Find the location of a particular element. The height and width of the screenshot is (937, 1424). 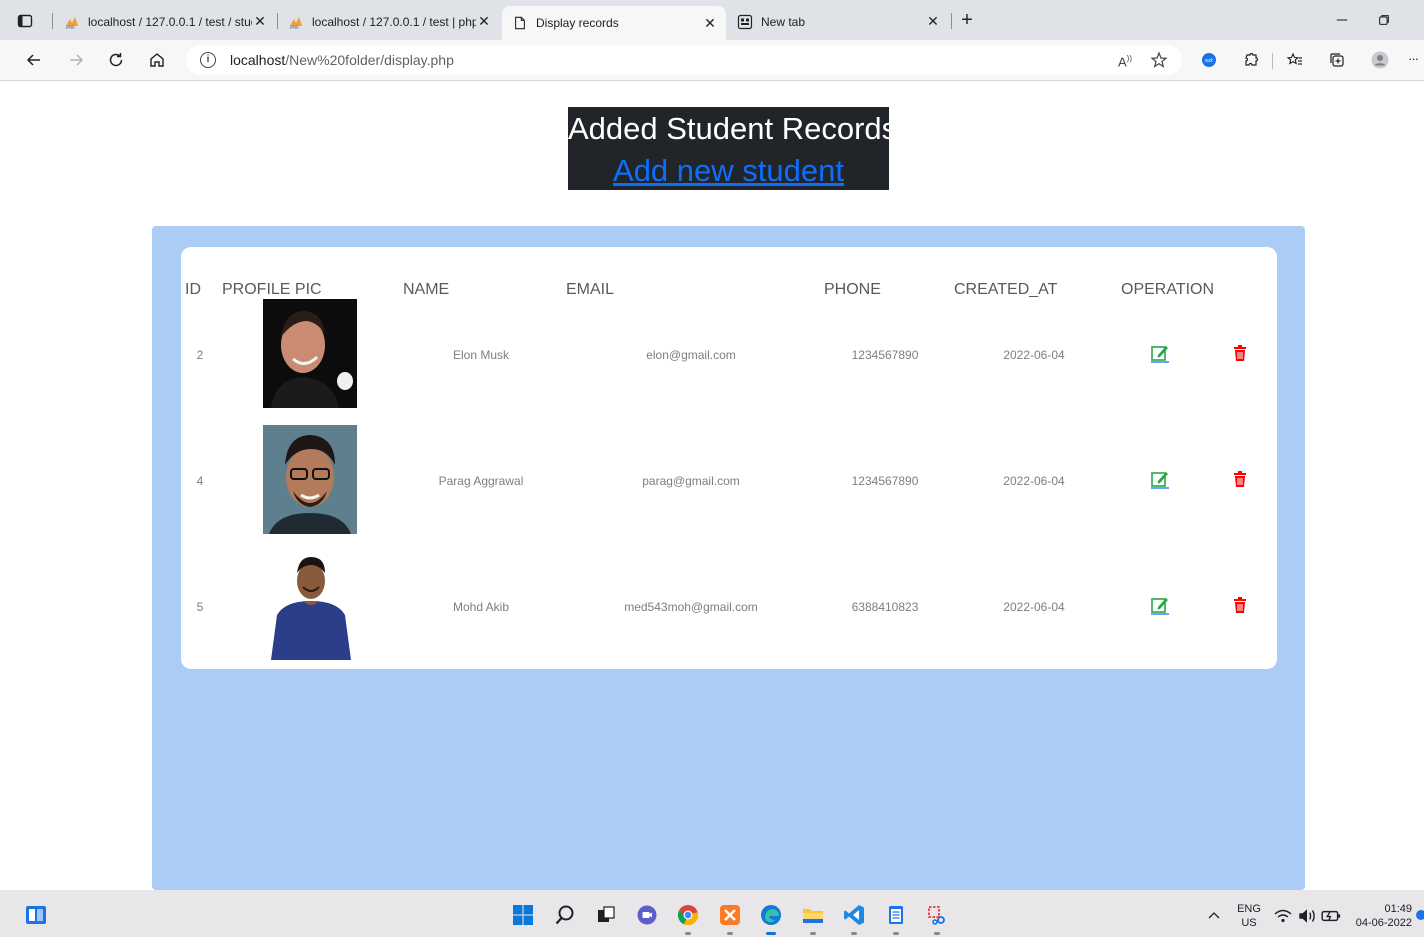

tab-new-tab: New tab ✕ is located at coordinates (838, 21).